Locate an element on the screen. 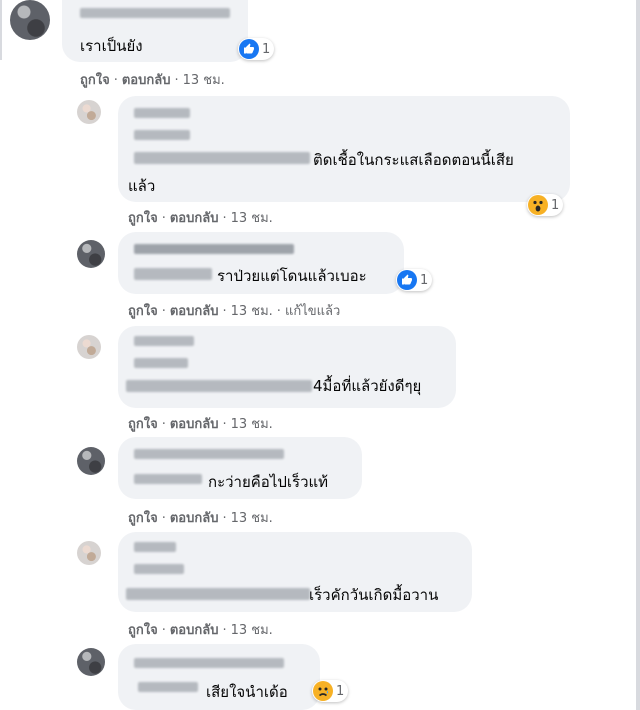  comment-text: เร็วคักวันเกิดมื้อวาน is located at coordinates (374, 595).